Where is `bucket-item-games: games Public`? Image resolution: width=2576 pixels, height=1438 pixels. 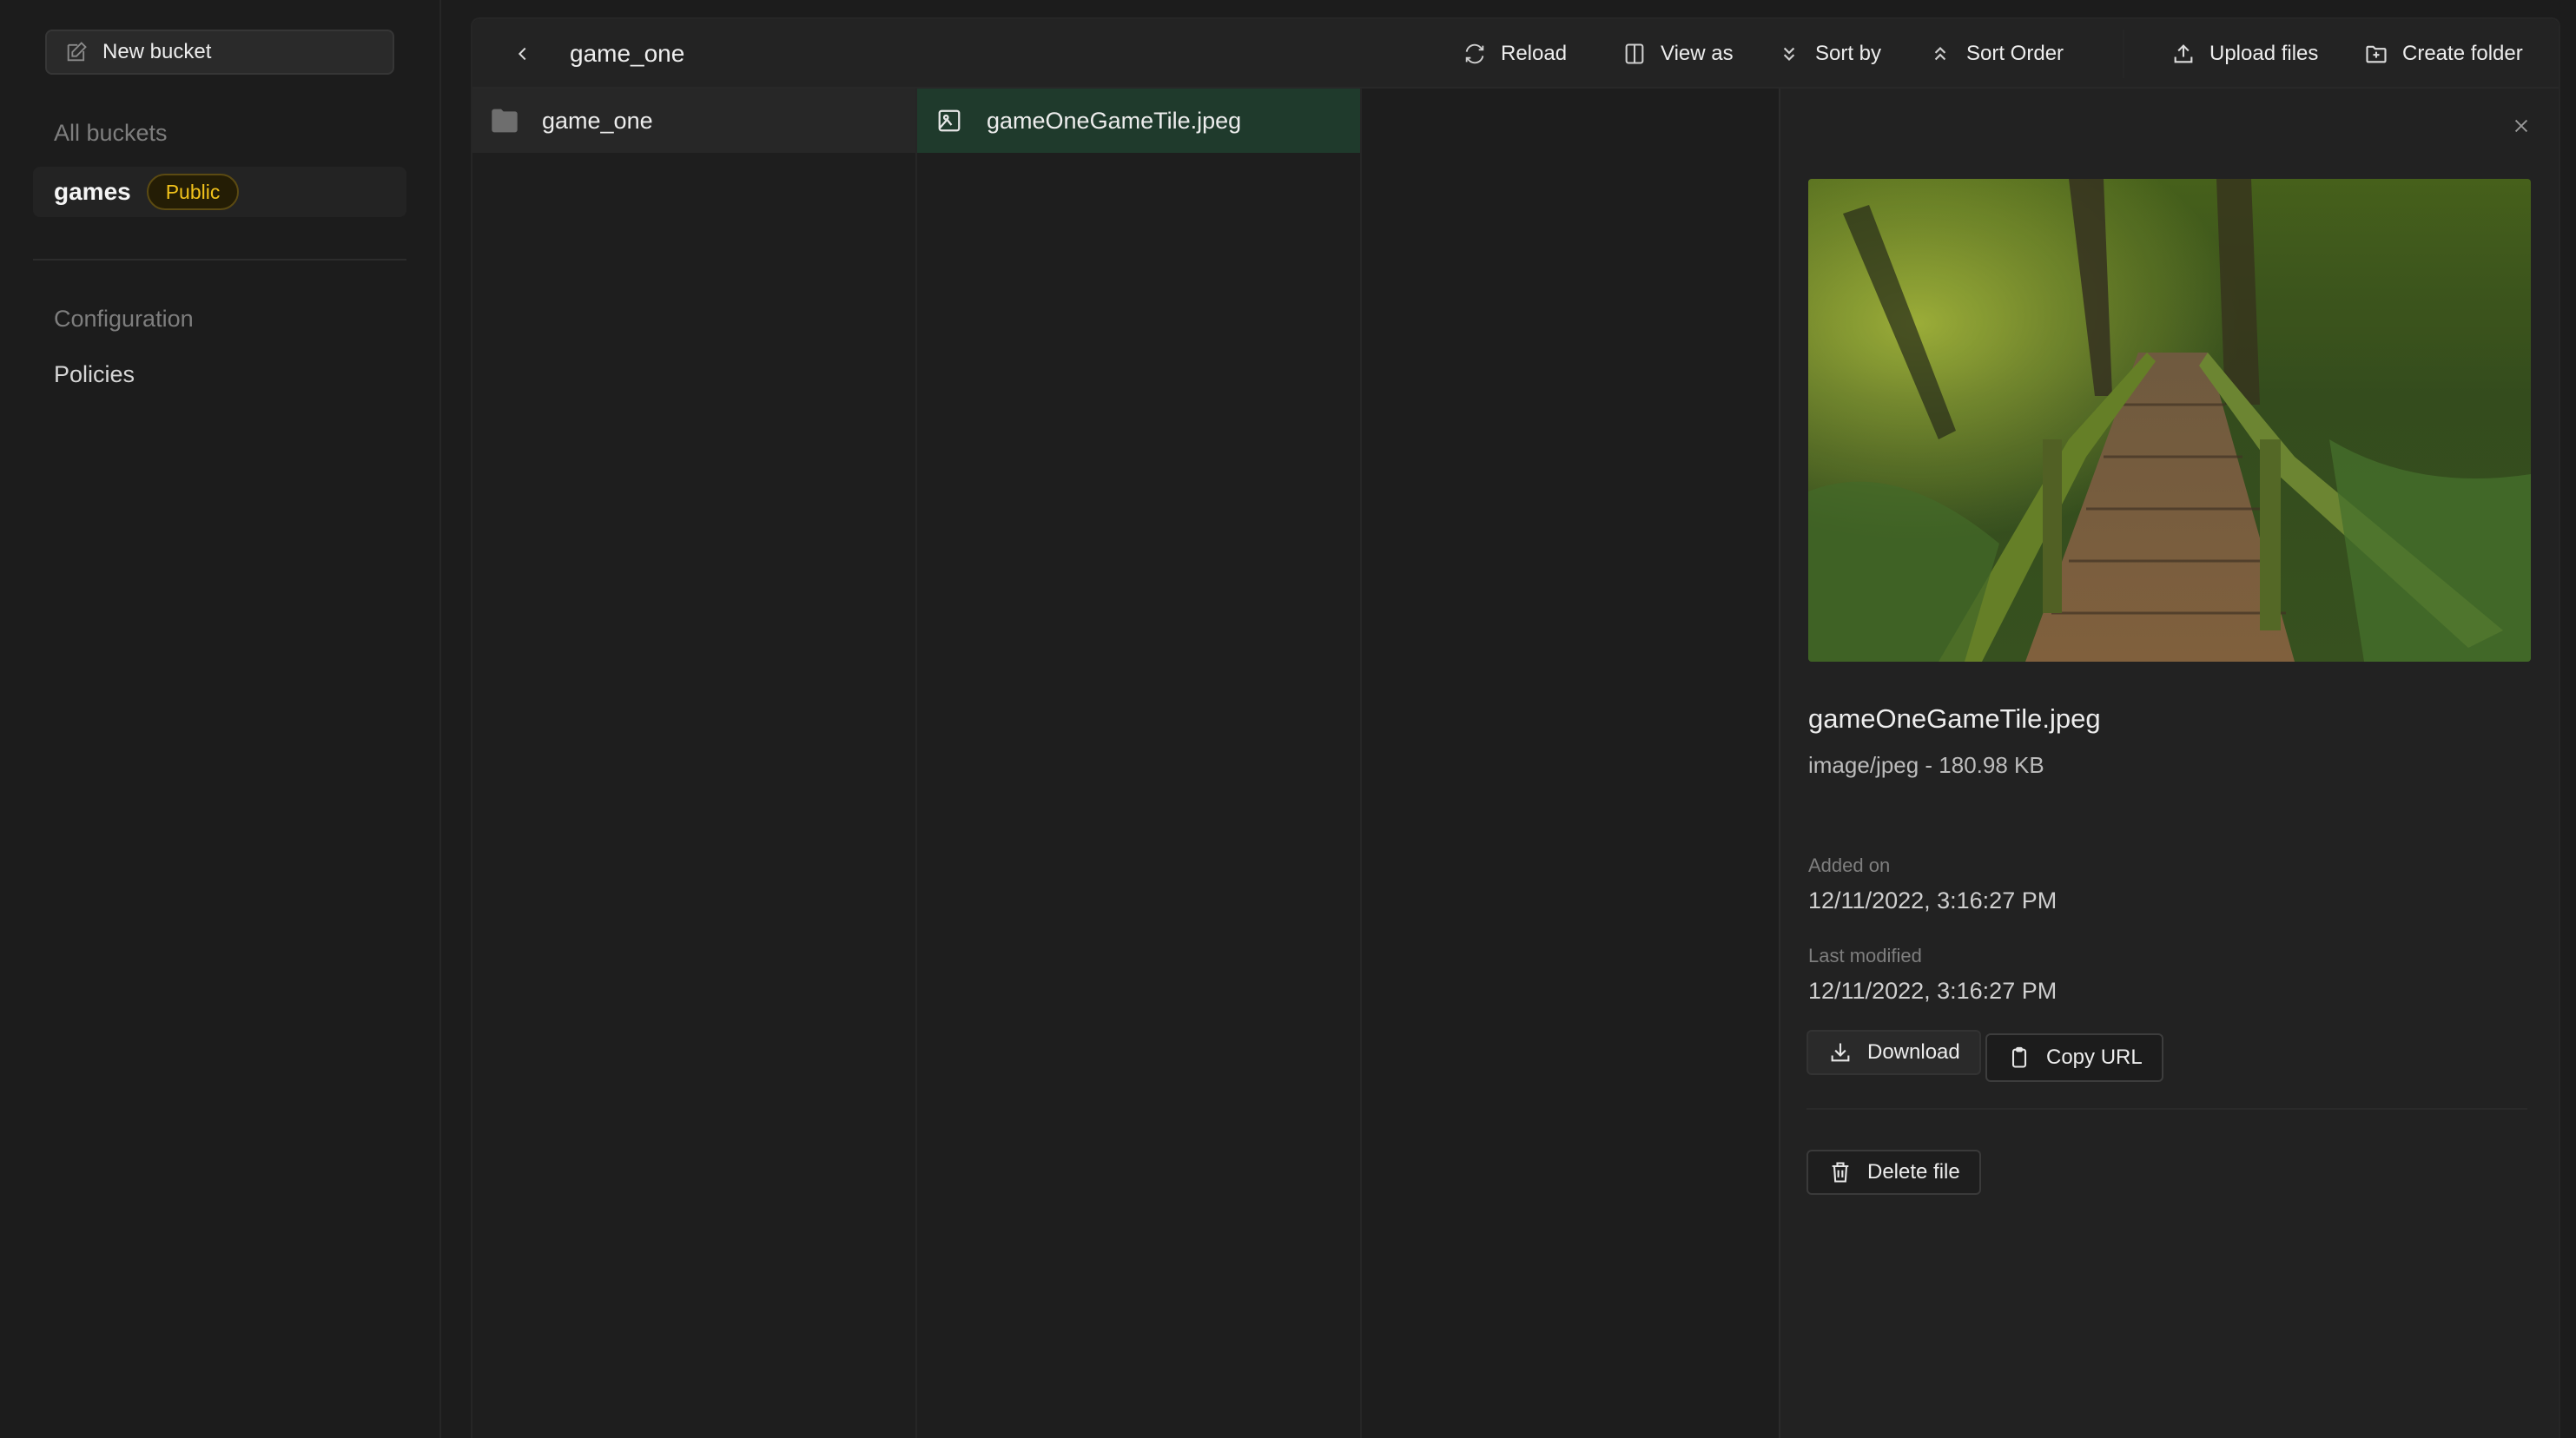
bucket-item-games: games Public is located at coordinates (219, 192).